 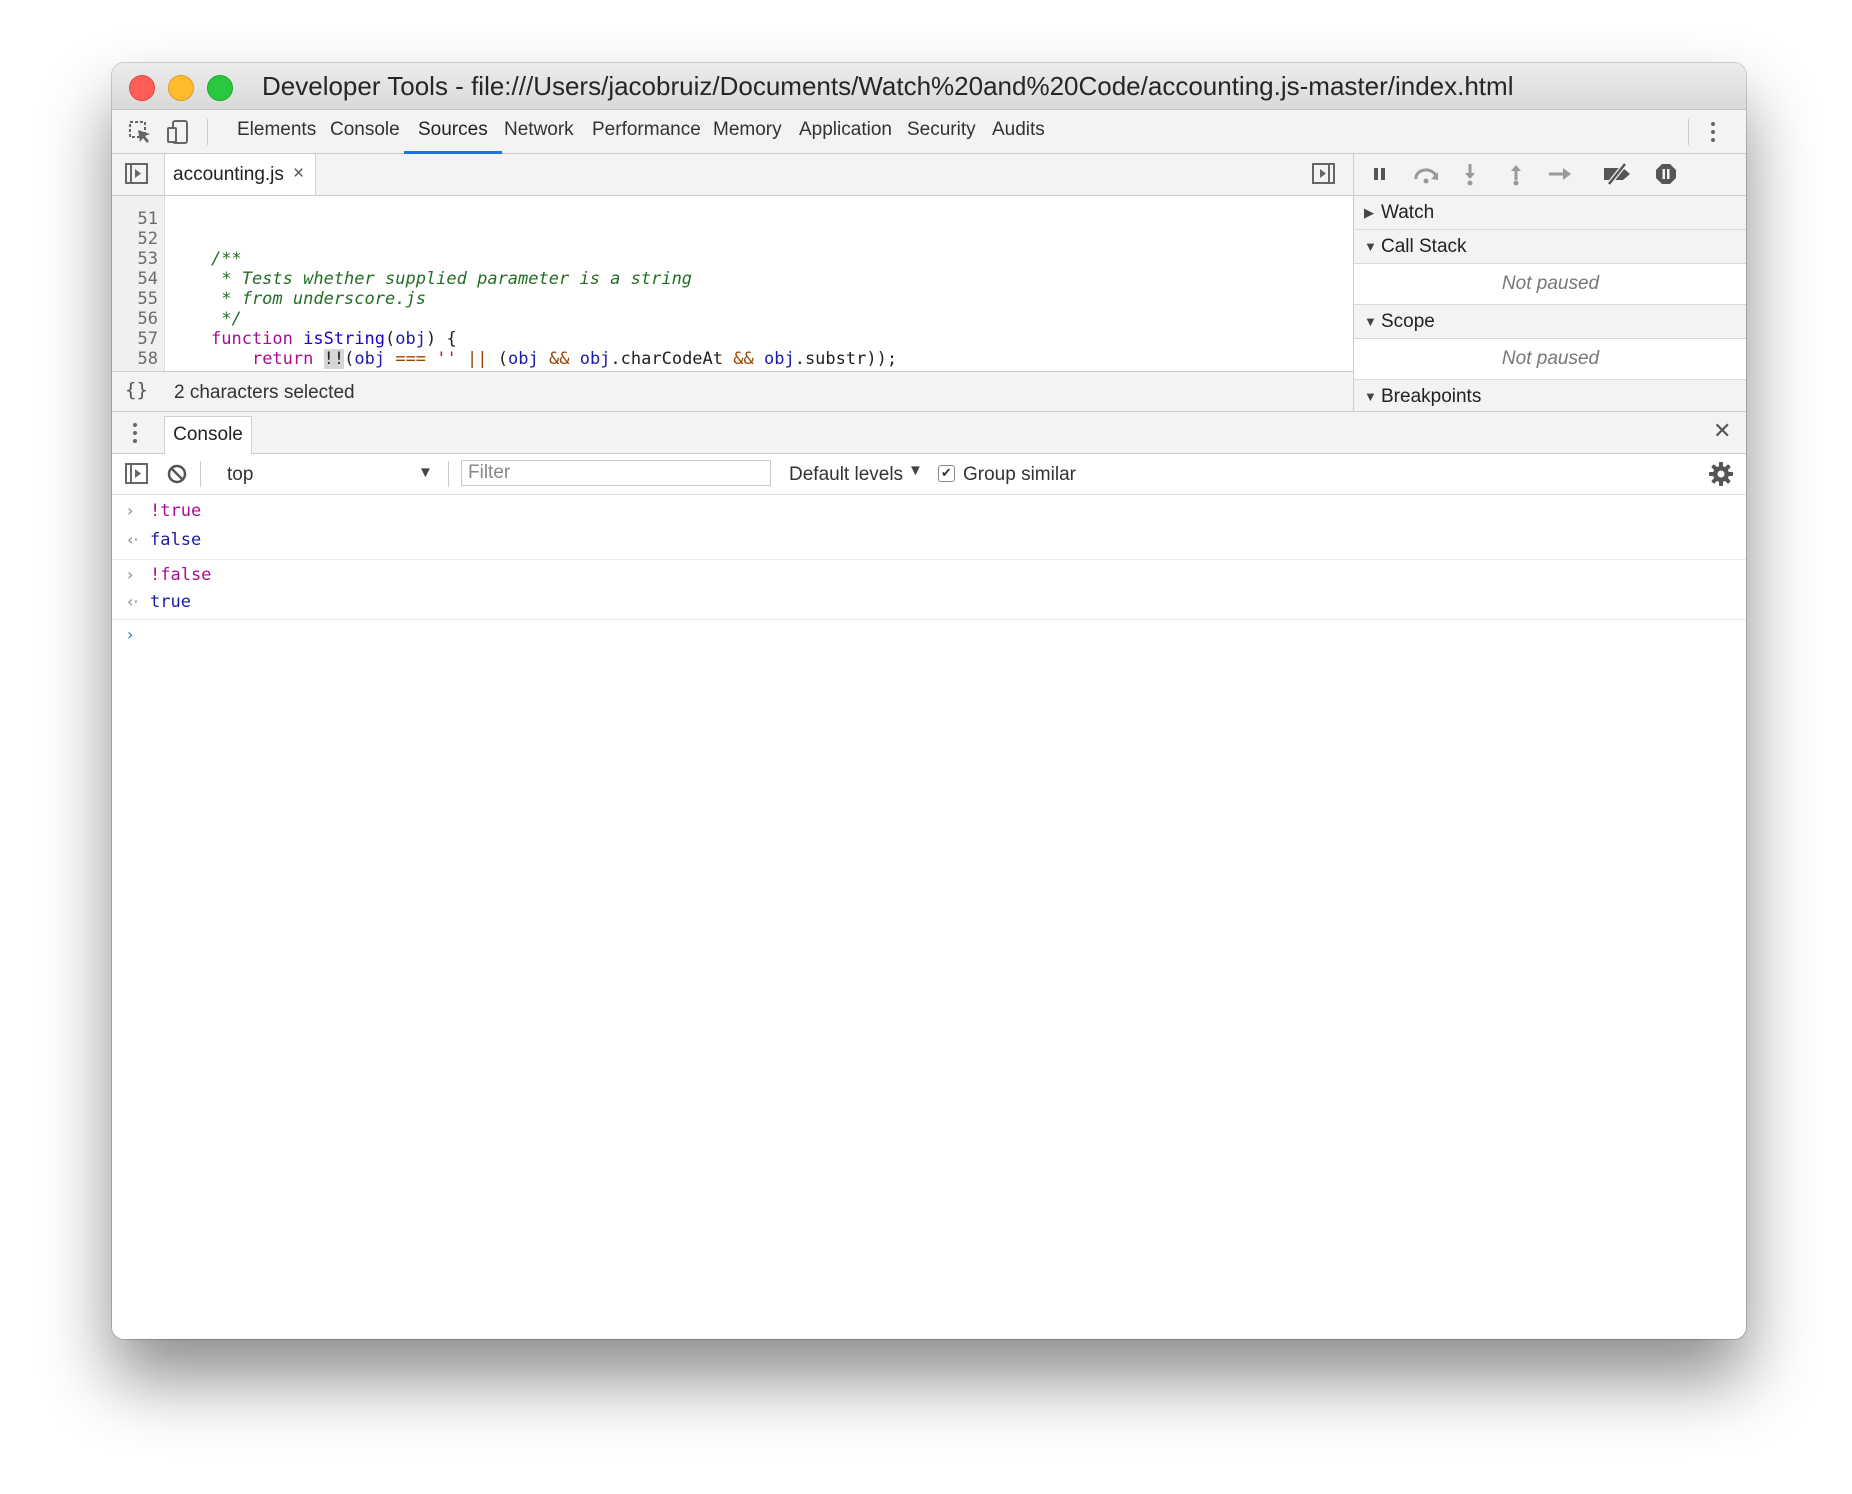 I want to click on deactivate-breakpoints-icon, so click(x=1618, y=174).